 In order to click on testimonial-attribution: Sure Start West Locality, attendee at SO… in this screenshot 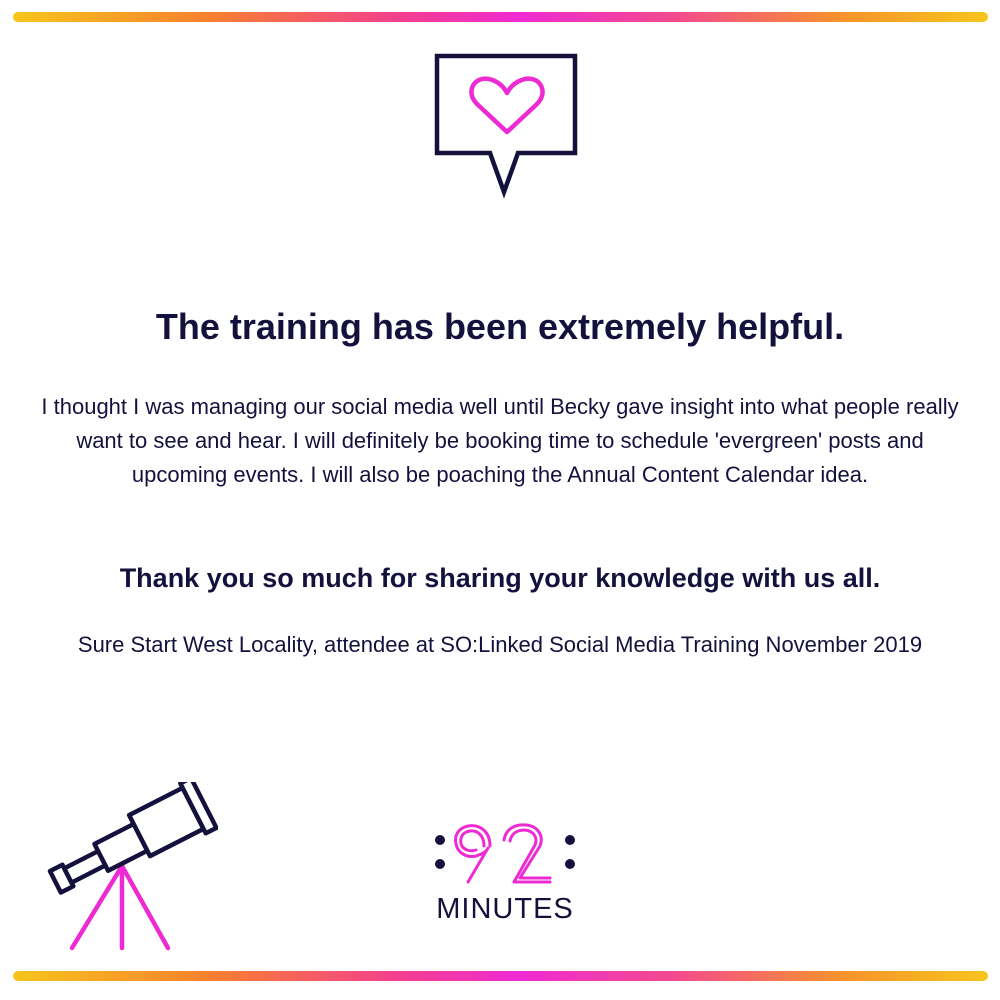, I will do `click(500, 644)`.